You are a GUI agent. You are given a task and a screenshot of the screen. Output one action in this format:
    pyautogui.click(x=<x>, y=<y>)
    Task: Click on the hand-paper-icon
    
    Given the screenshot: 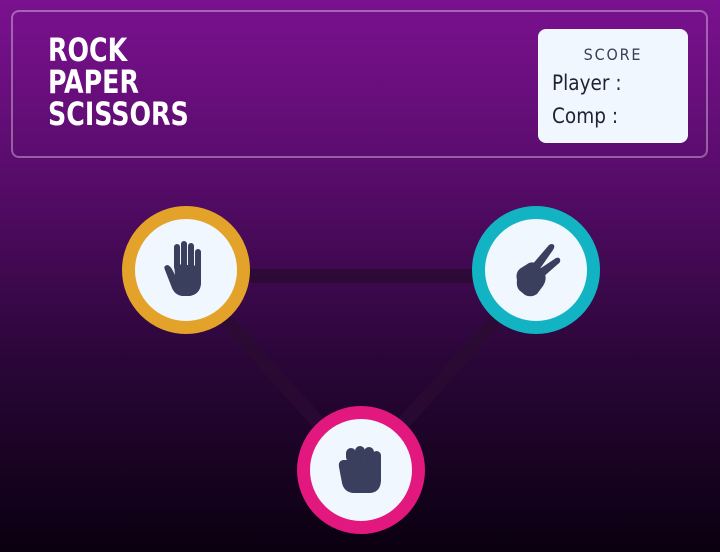 What is the action you would take?
    pyautogui.click(x=182, y=268)
    